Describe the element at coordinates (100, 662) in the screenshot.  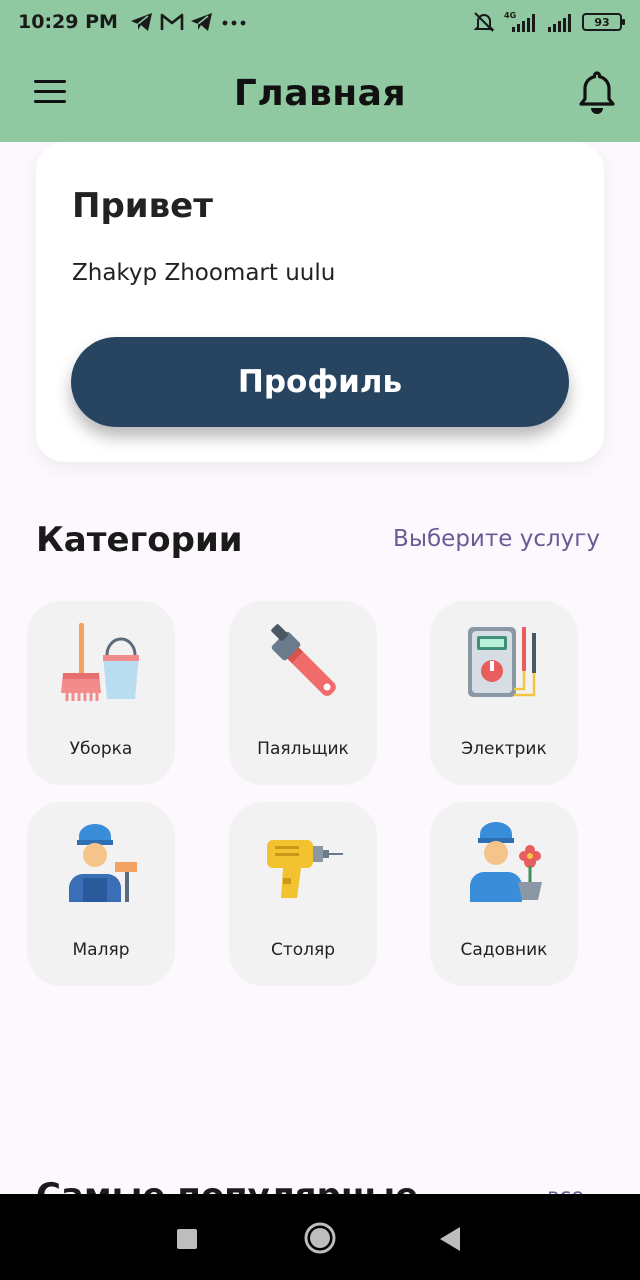
I see `cleaning-icon` at that location.